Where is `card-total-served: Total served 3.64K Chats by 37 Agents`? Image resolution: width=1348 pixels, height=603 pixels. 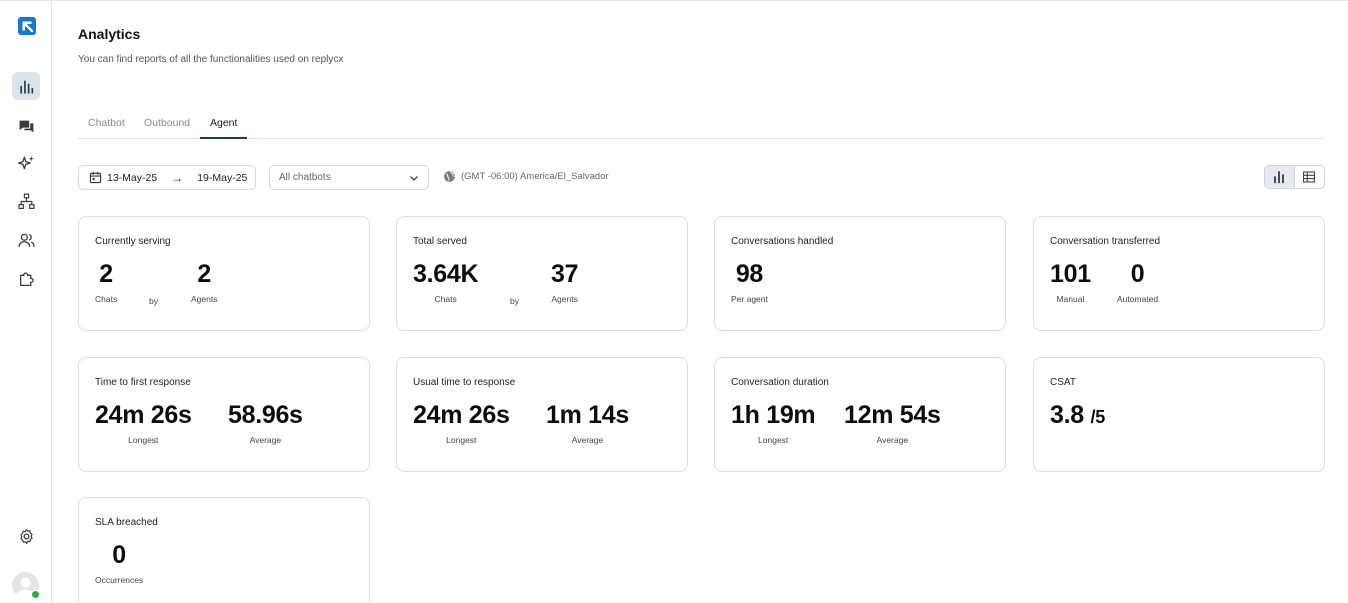 card-total-served: Total served 3.64K Chats by 37 Agents is located at coordinates (542, 273).